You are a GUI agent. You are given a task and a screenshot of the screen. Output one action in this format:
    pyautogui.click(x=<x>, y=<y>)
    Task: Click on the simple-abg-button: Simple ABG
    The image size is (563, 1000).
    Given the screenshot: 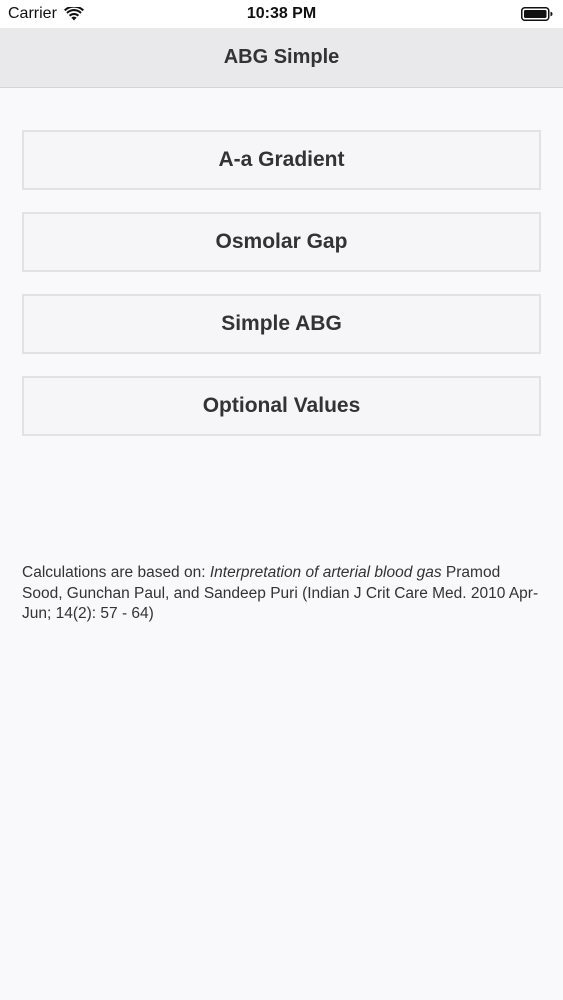 What is the action you would take?
    pyautogui.click(x=281, y=324)
    